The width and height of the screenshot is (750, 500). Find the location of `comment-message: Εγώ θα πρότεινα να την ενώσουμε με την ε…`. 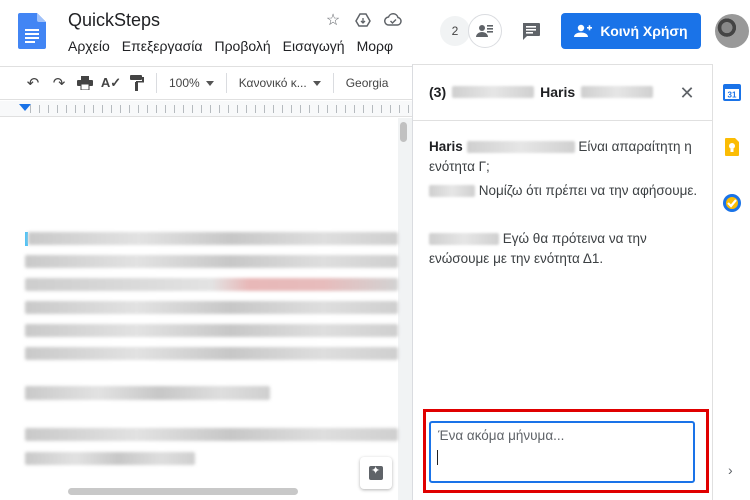

comment-message: Εγώ θα πρότεινα να την ενώσουμε με την ε… is located at coordinates (564, 249).